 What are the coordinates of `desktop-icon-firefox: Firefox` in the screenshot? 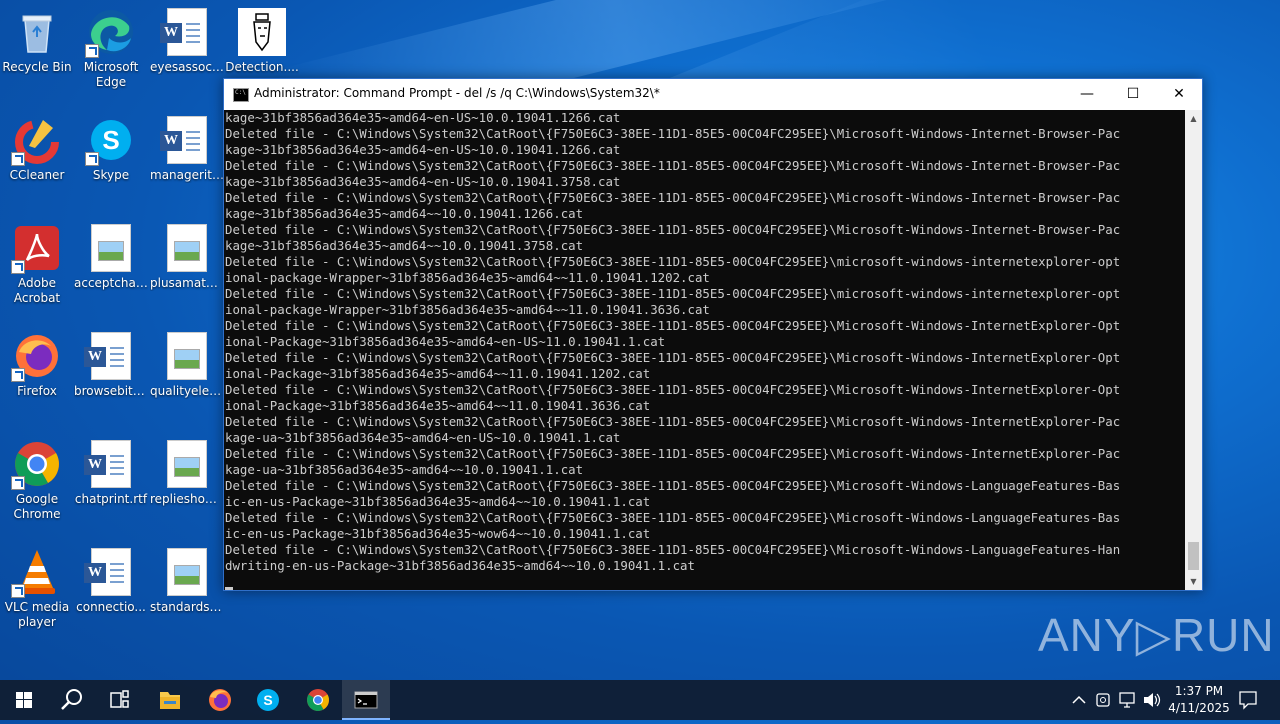 It's located at (37, 362).